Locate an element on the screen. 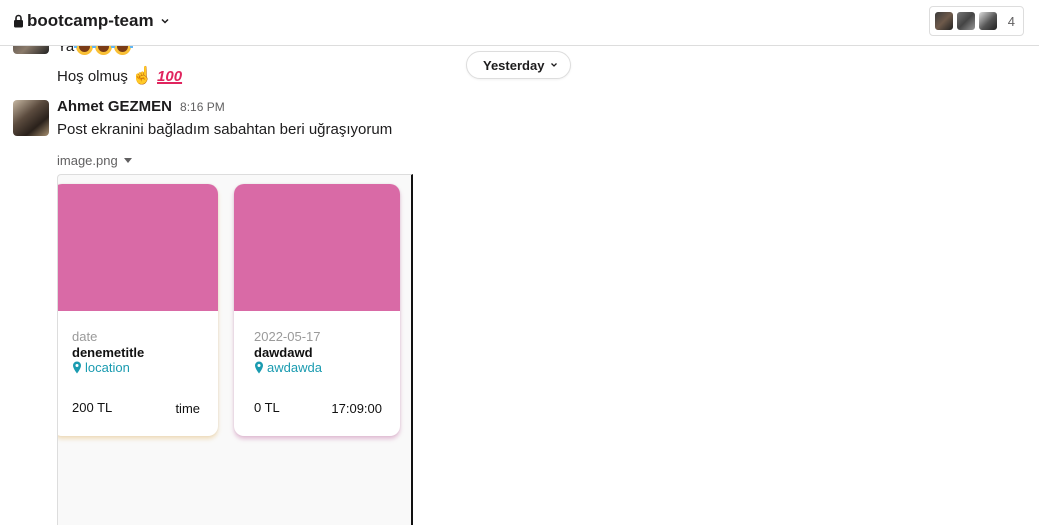 The width and height of the screenshot is (1039, 525). date-divider-button: Yesterday is located at coordinates (519, 65).